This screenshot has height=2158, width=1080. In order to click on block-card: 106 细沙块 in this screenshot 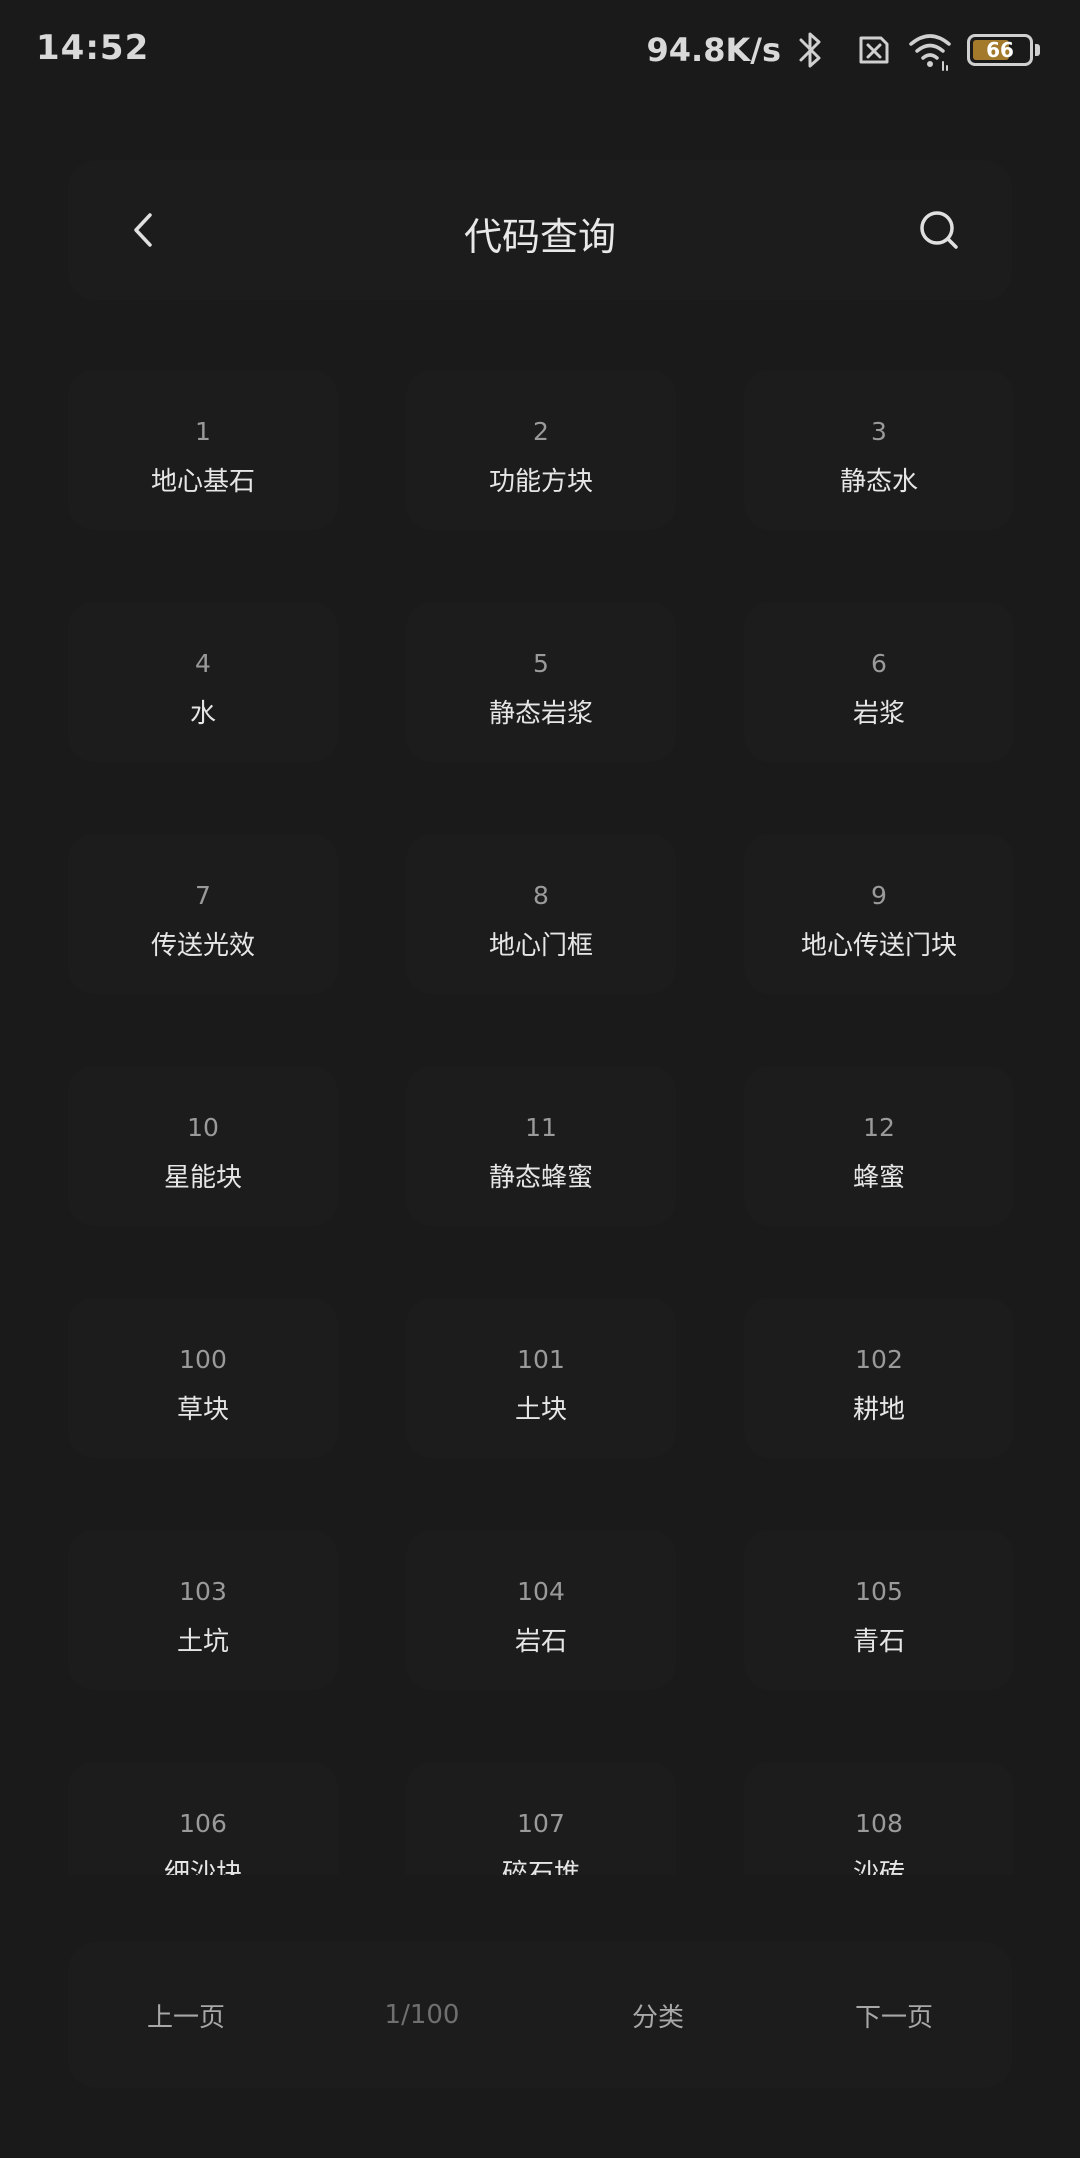, I will do `click(203, 1818)`.